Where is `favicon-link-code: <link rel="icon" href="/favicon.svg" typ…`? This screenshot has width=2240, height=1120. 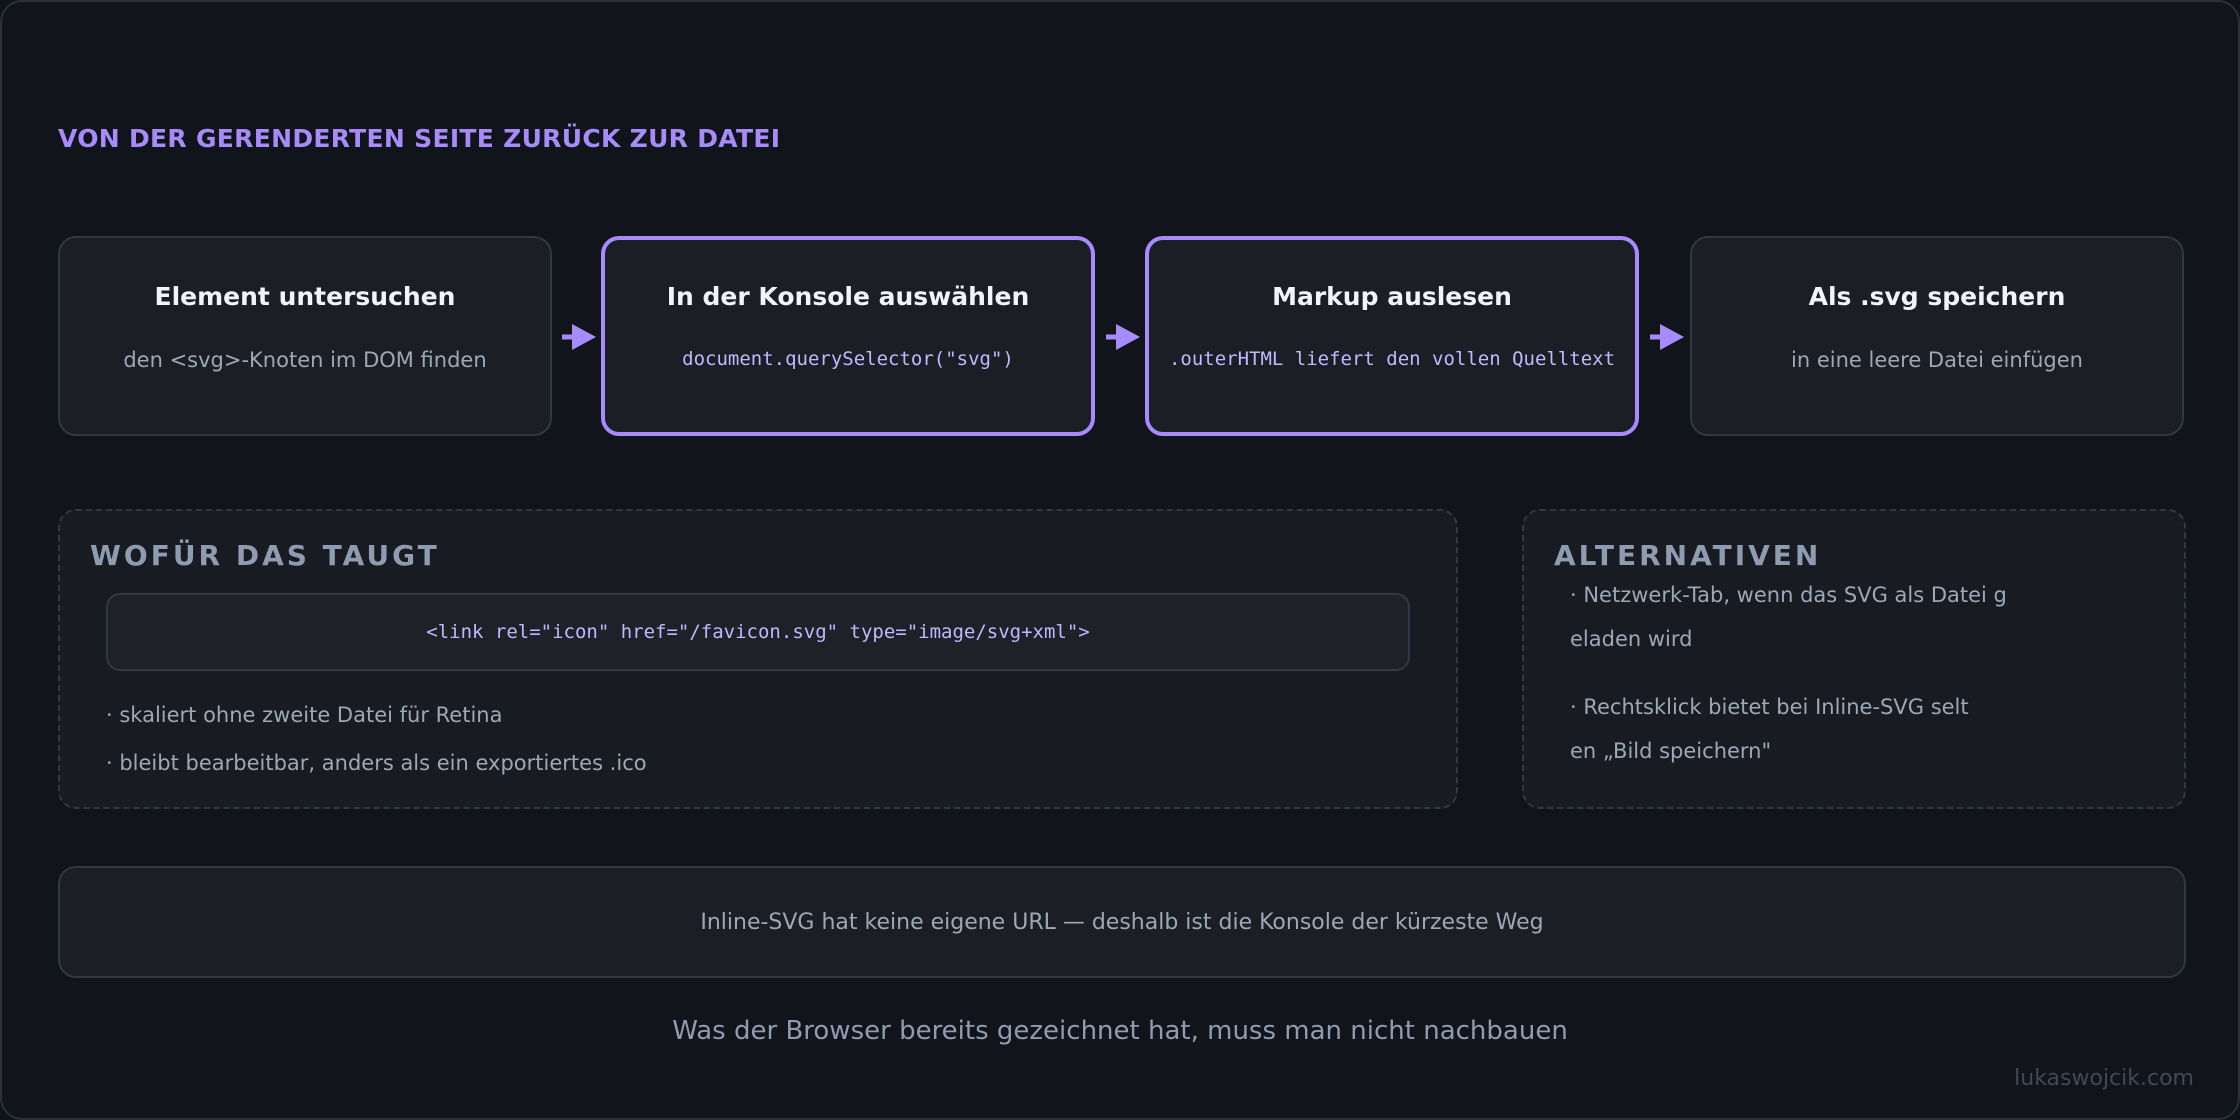
favicon-link-code: <link rel="icon" href="/favicon.svg" typ… is located at coordinates (758, 632).